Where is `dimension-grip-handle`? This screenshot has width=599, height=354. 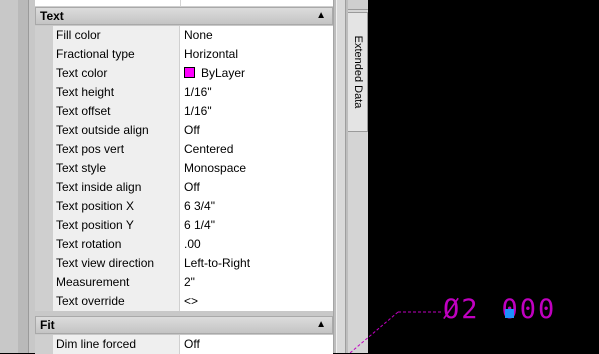
dimension-grip-handle is located at coordinates (509, 313).